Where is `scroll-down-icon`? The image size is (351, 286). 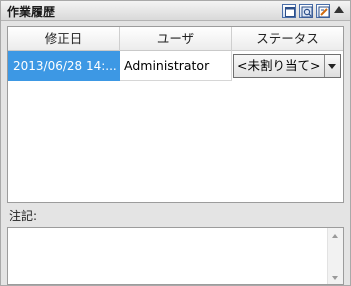 scroll-down-icon is located at coordinates (335, 278).